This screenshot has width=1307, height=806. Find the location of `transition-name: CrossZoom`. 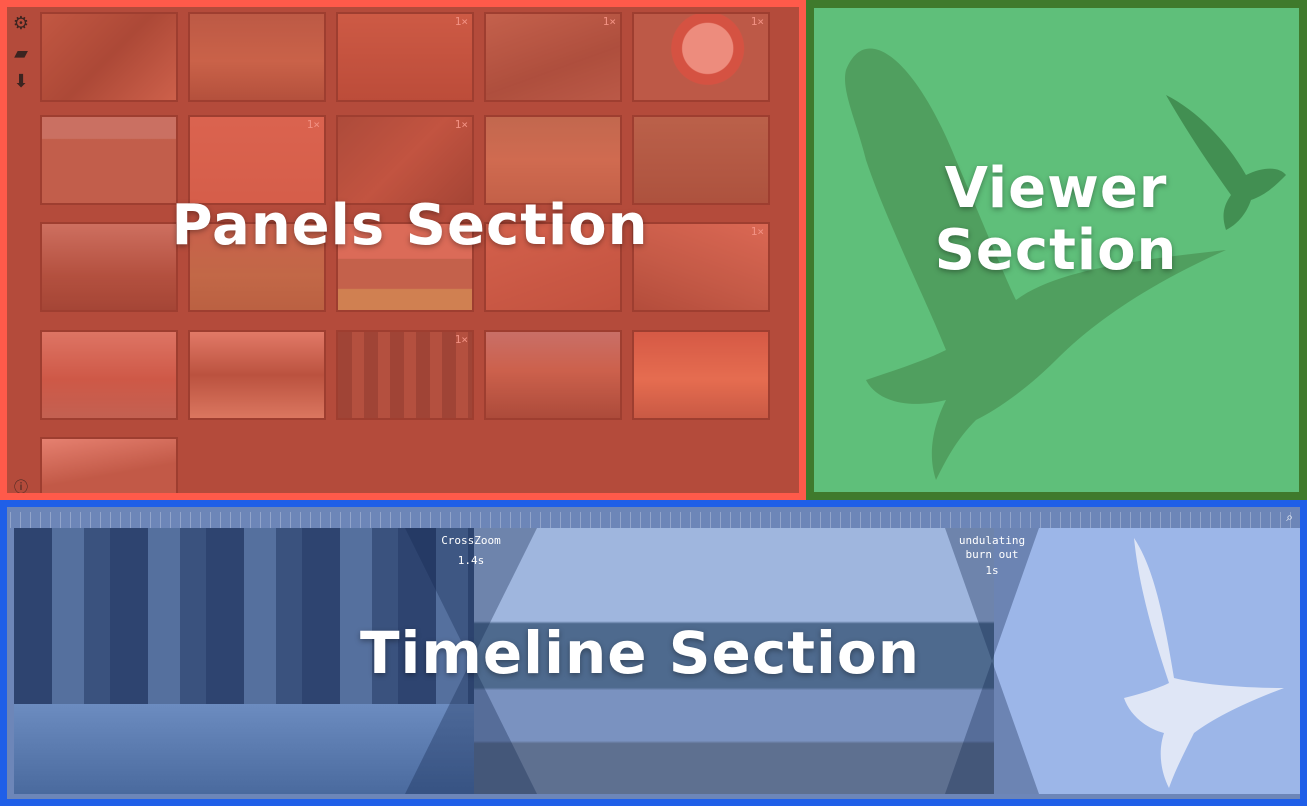

transition-name: CrossZoom is located at coordinates (471, 540).